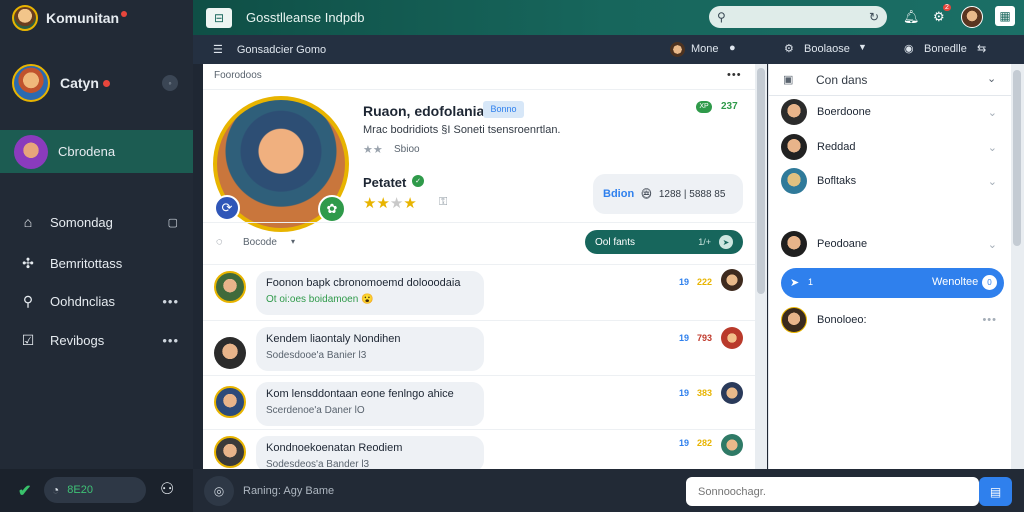 The width and height of the screenshot is (1024, 512). What do you see at coordinates (218, 49) in the screenshot?
I see `layers-icon: ☰` at bounding box center [218, 49].